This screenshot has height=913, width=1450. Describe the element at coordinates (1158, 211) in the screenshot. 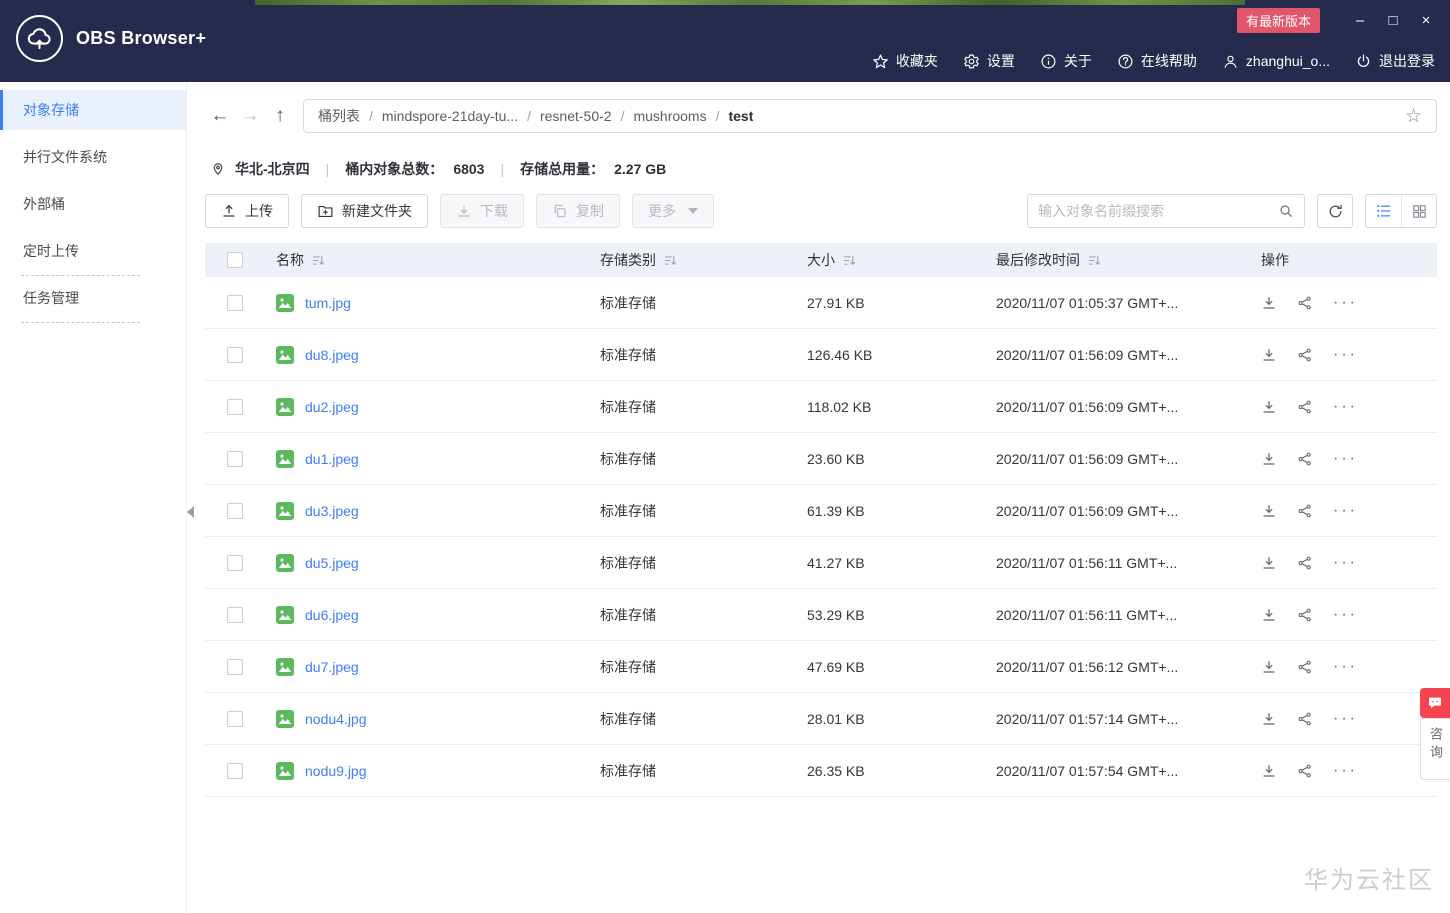

I see `search-input` at that location.